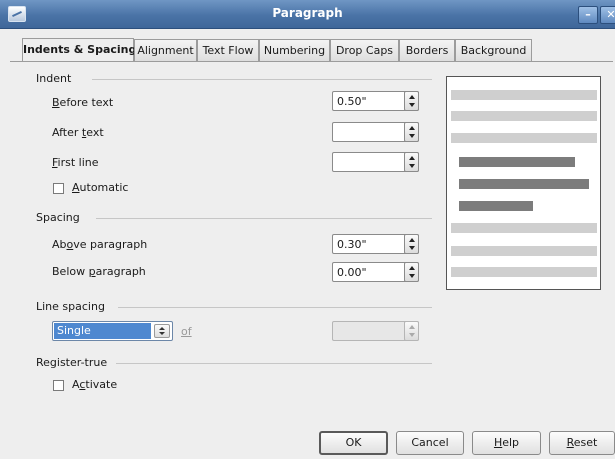 The image size is (615, 459). I want to click on help-button: Help, so click(506, 443).